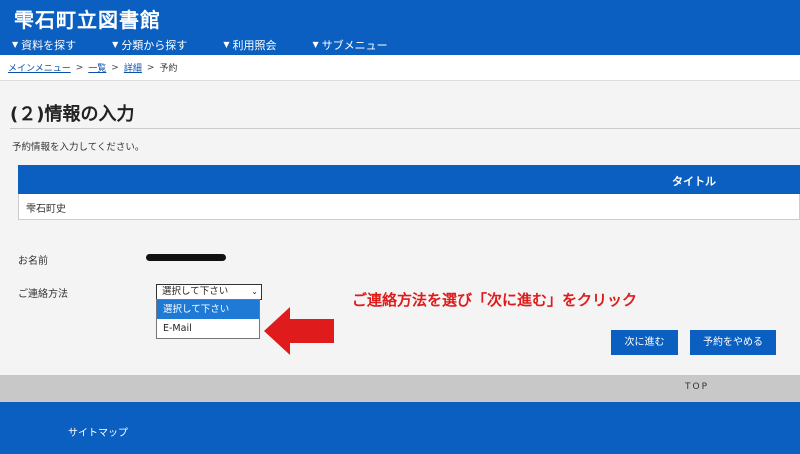 This screenshot has height=454, width=800. I want to click on contact-method-label: ご連絡方法, so click(43, 294).